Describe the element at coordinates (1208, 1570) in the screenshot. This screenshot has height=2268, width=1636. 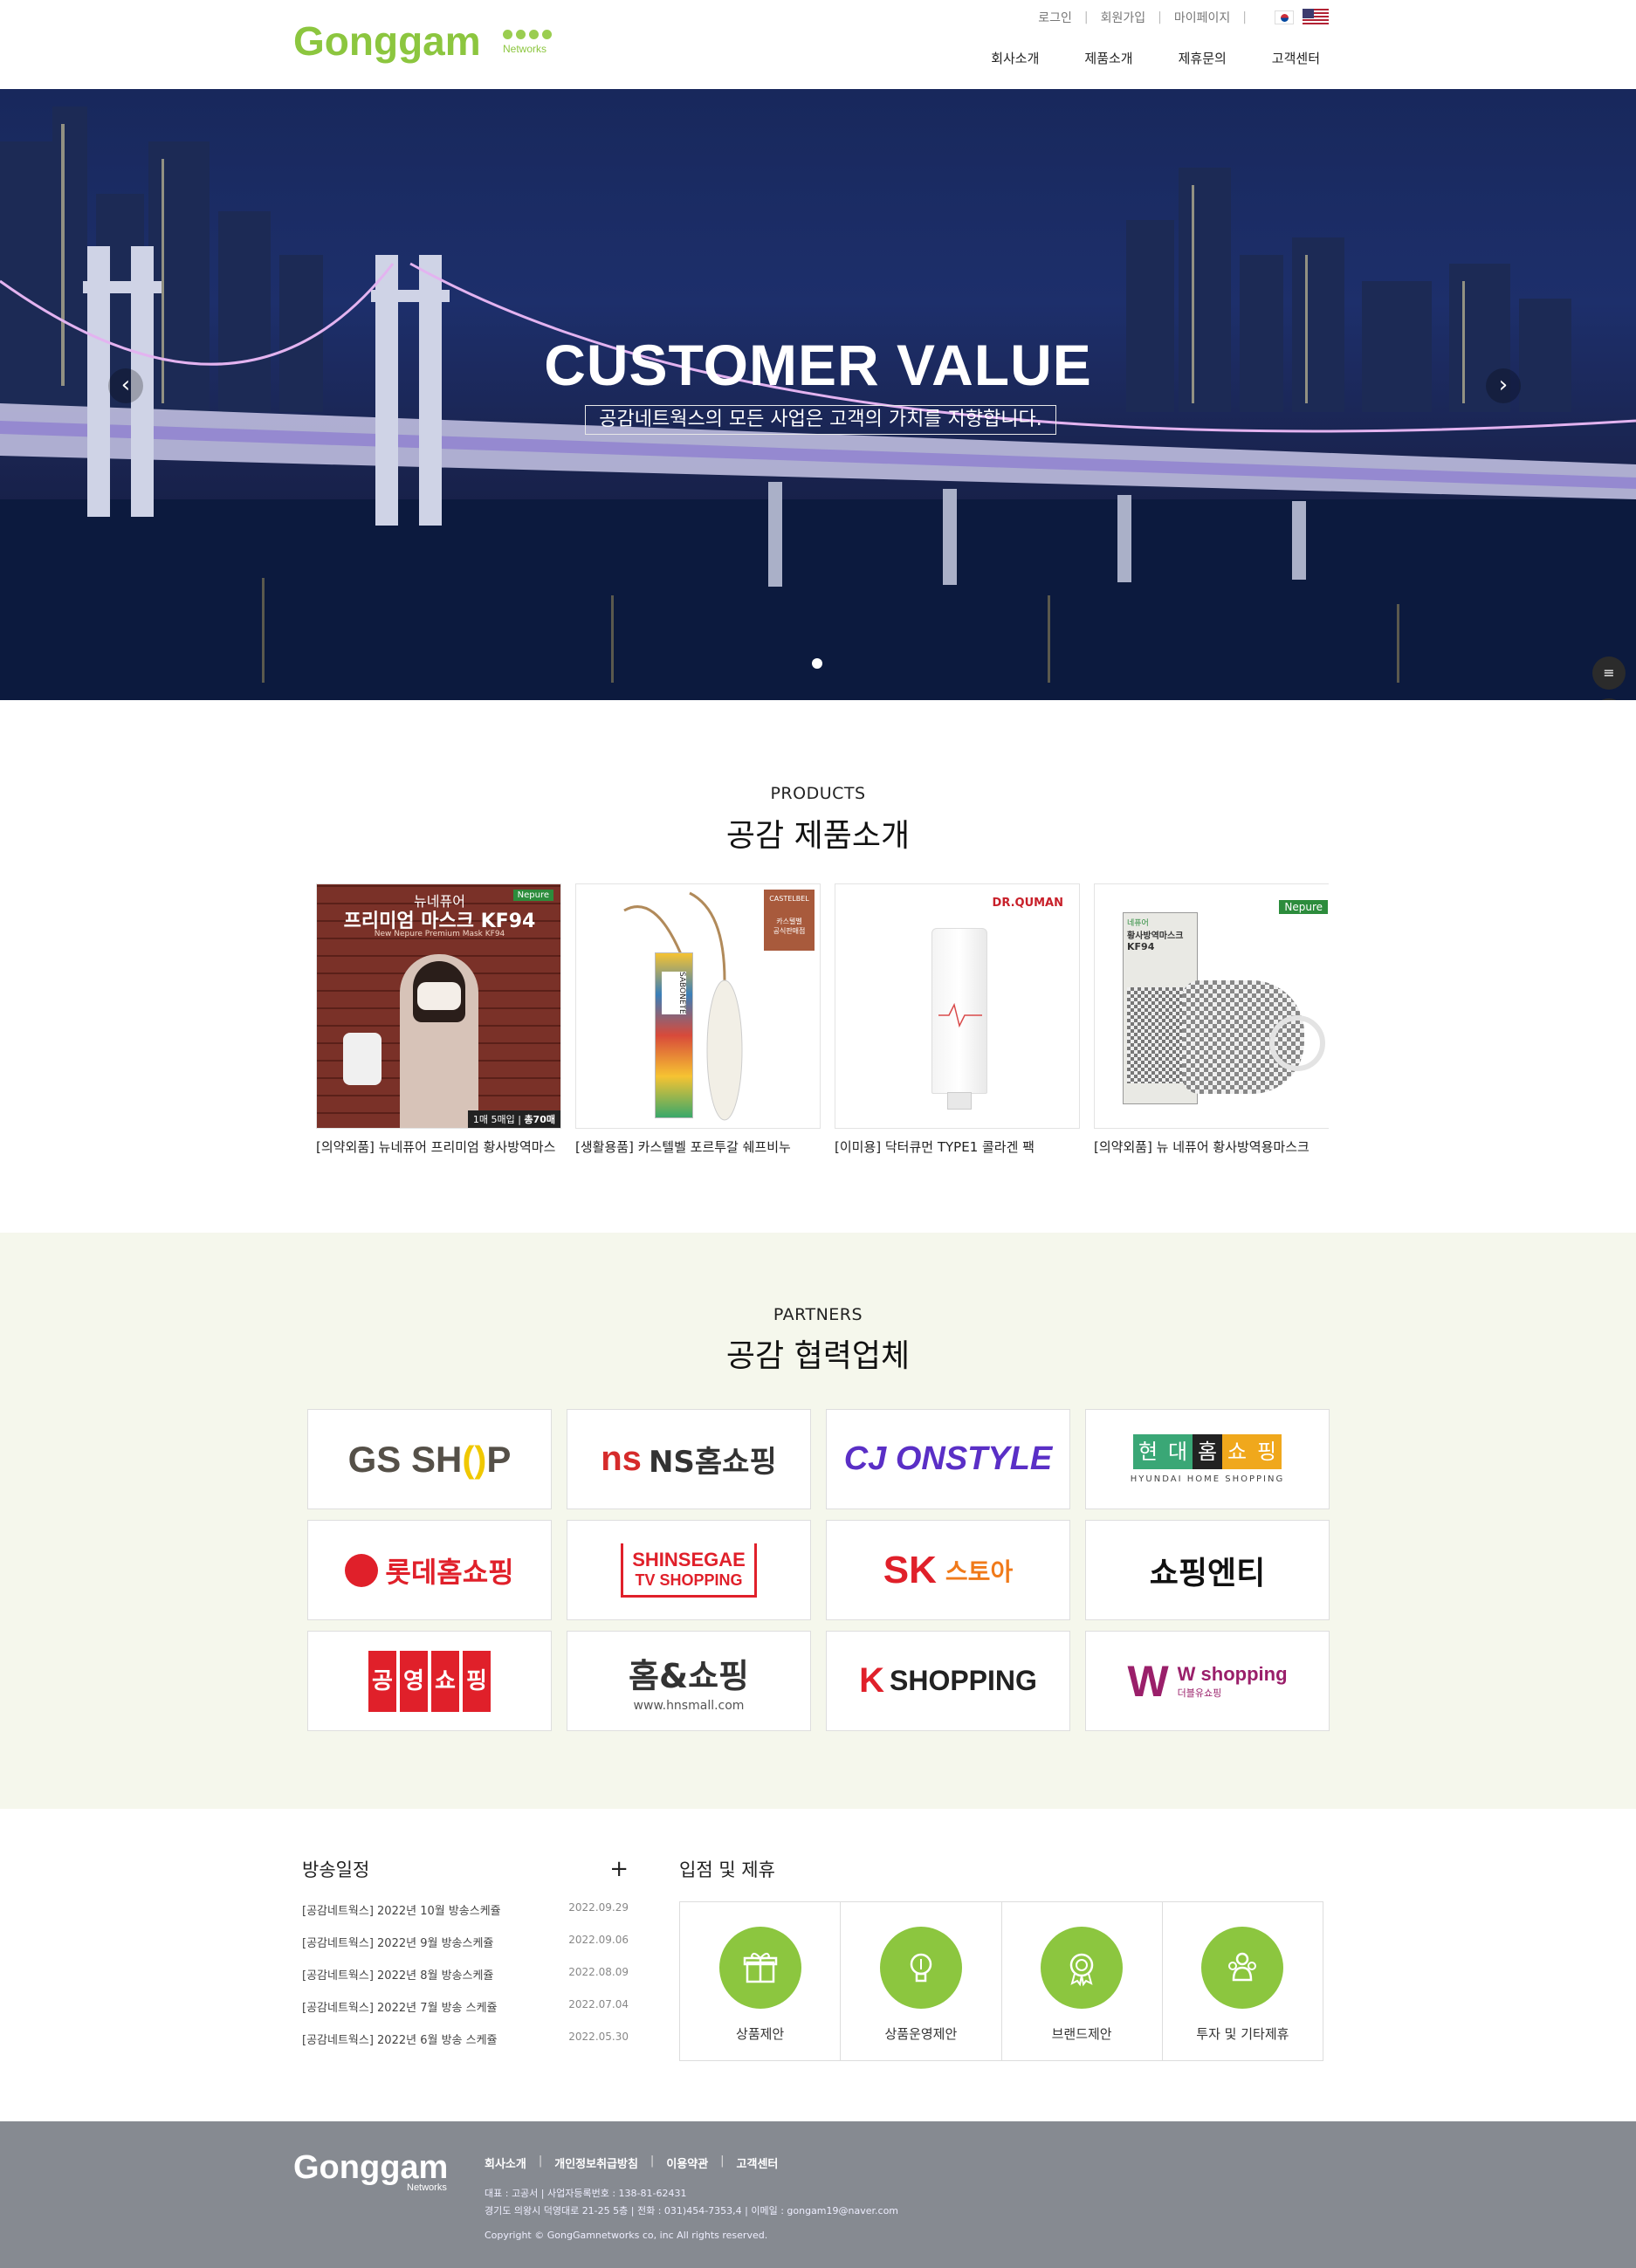
I see `partner-shoppingnt: 쇼핑엔티` at that location.